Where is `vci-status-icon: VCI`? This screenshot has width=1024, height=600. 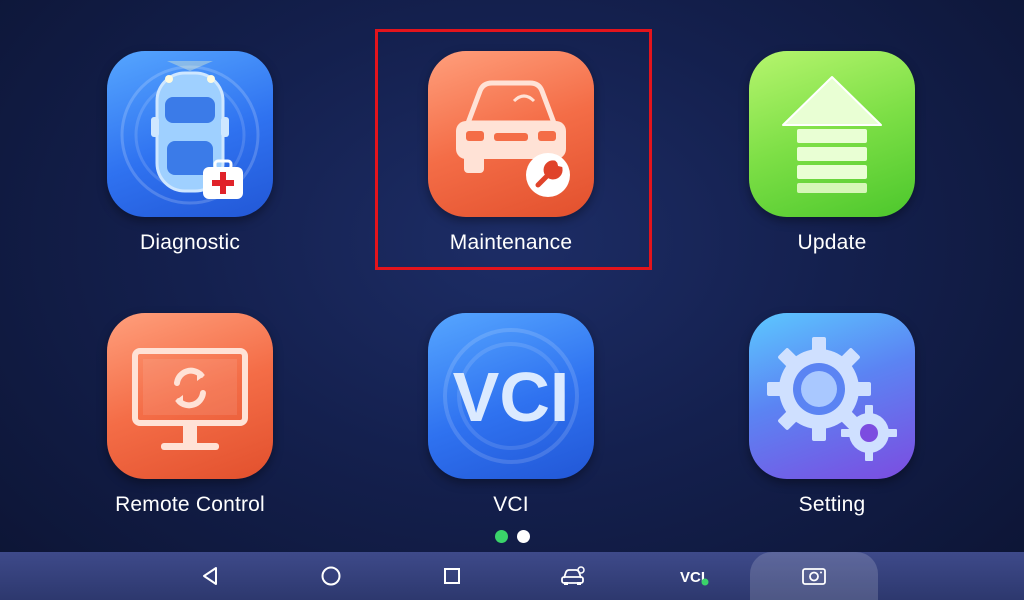 vci-status-icon: VCI is located at coordinates (694, 577).